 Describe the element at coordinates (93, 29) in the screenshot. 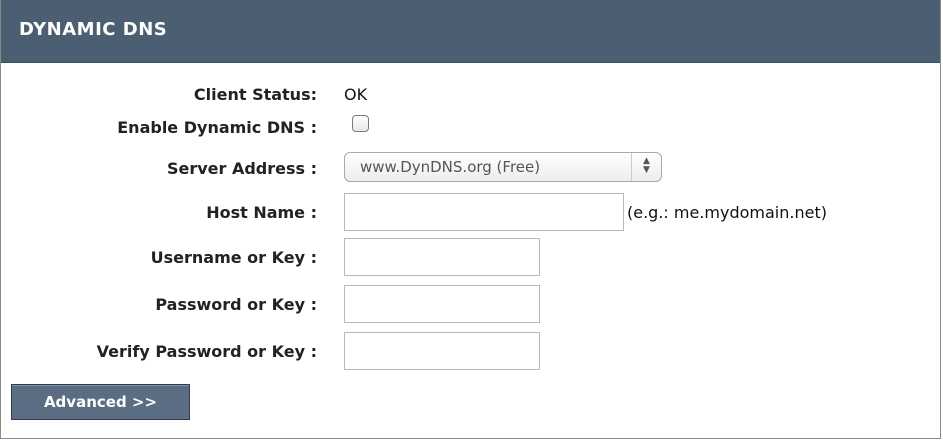

I see `section-title: DYNAMIC DNS` at that location.